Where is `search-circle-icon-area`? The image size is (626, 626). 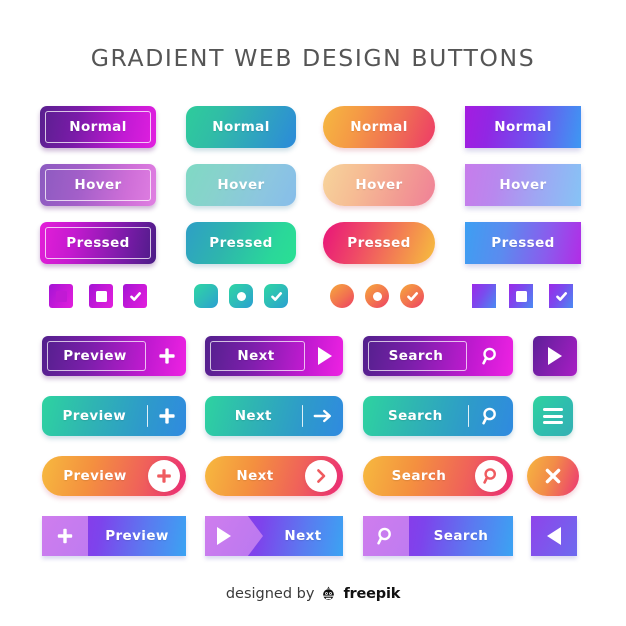
search-circle-icon-area is located at coordinates (491, 476).